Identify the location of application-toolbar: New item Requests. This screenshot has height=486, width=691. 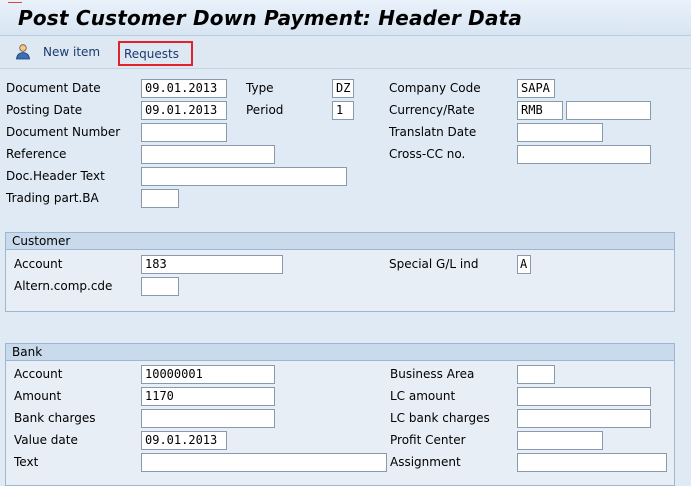
(345, 53).